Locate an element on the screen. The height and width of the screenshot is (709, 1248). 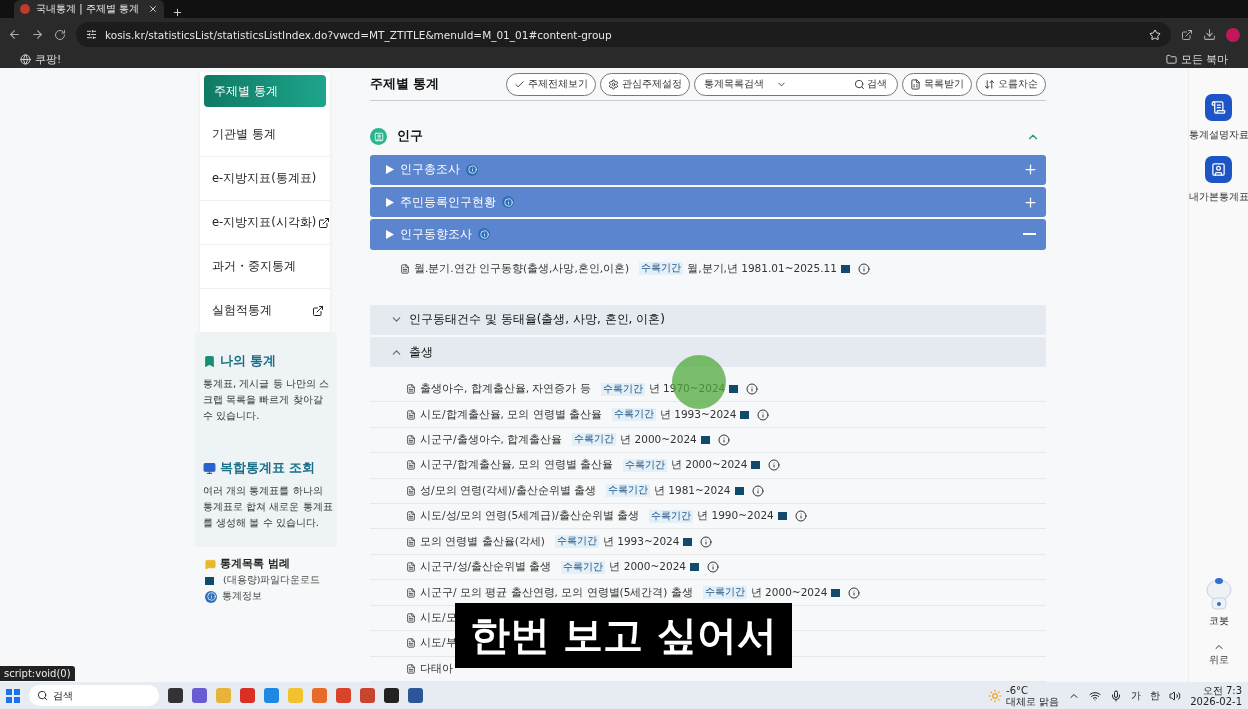
rail-label: 내가본통계표 is located at coordinates (1218, 197).